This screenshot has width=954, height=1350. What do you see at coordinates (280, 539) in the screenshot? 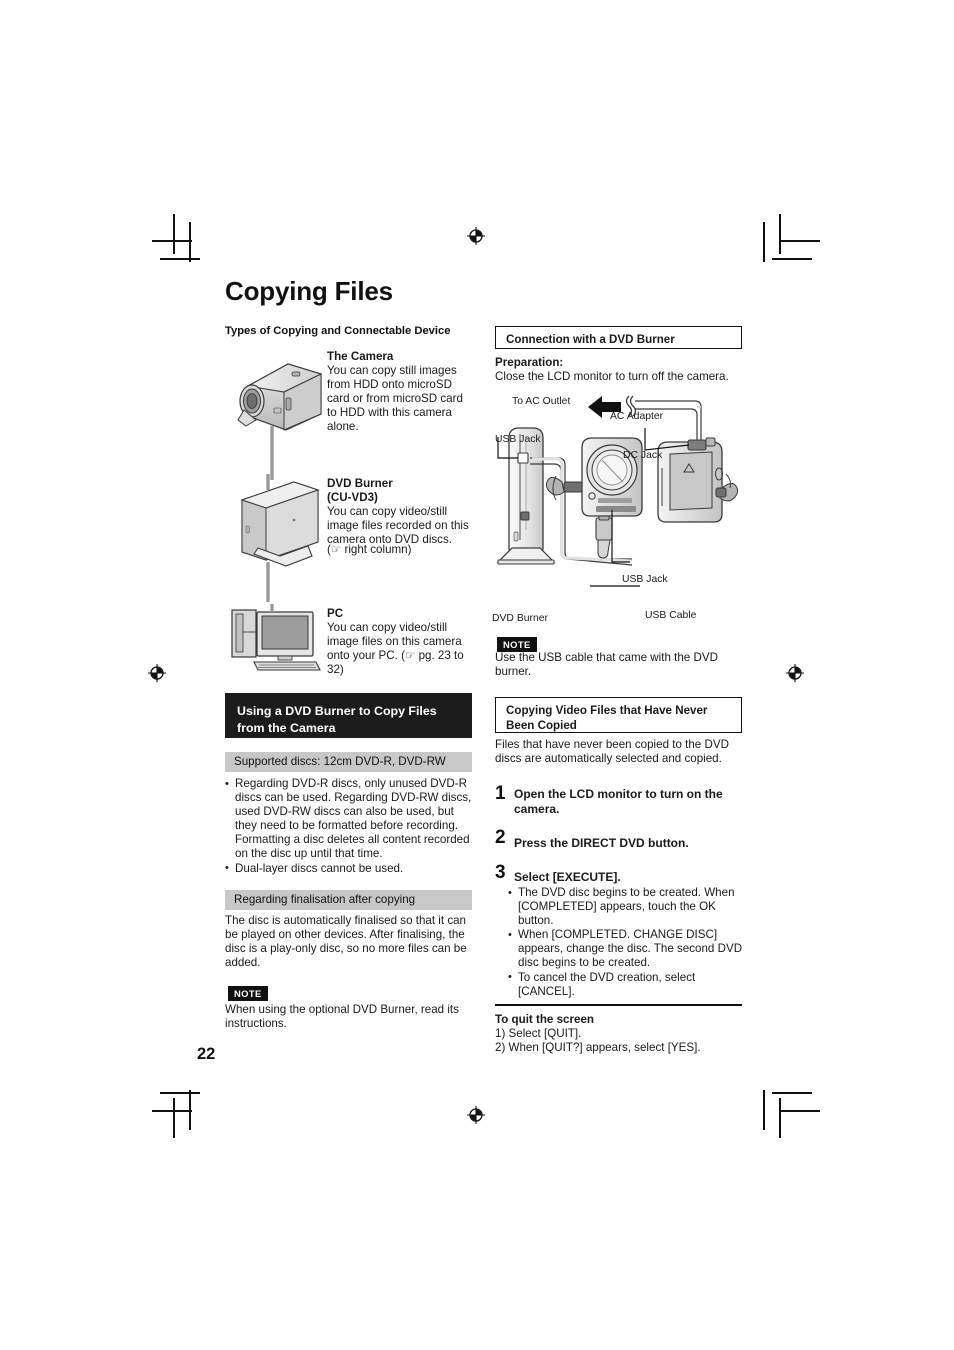
I see `dvd-burner-icon` at bounding box center [280, 539].